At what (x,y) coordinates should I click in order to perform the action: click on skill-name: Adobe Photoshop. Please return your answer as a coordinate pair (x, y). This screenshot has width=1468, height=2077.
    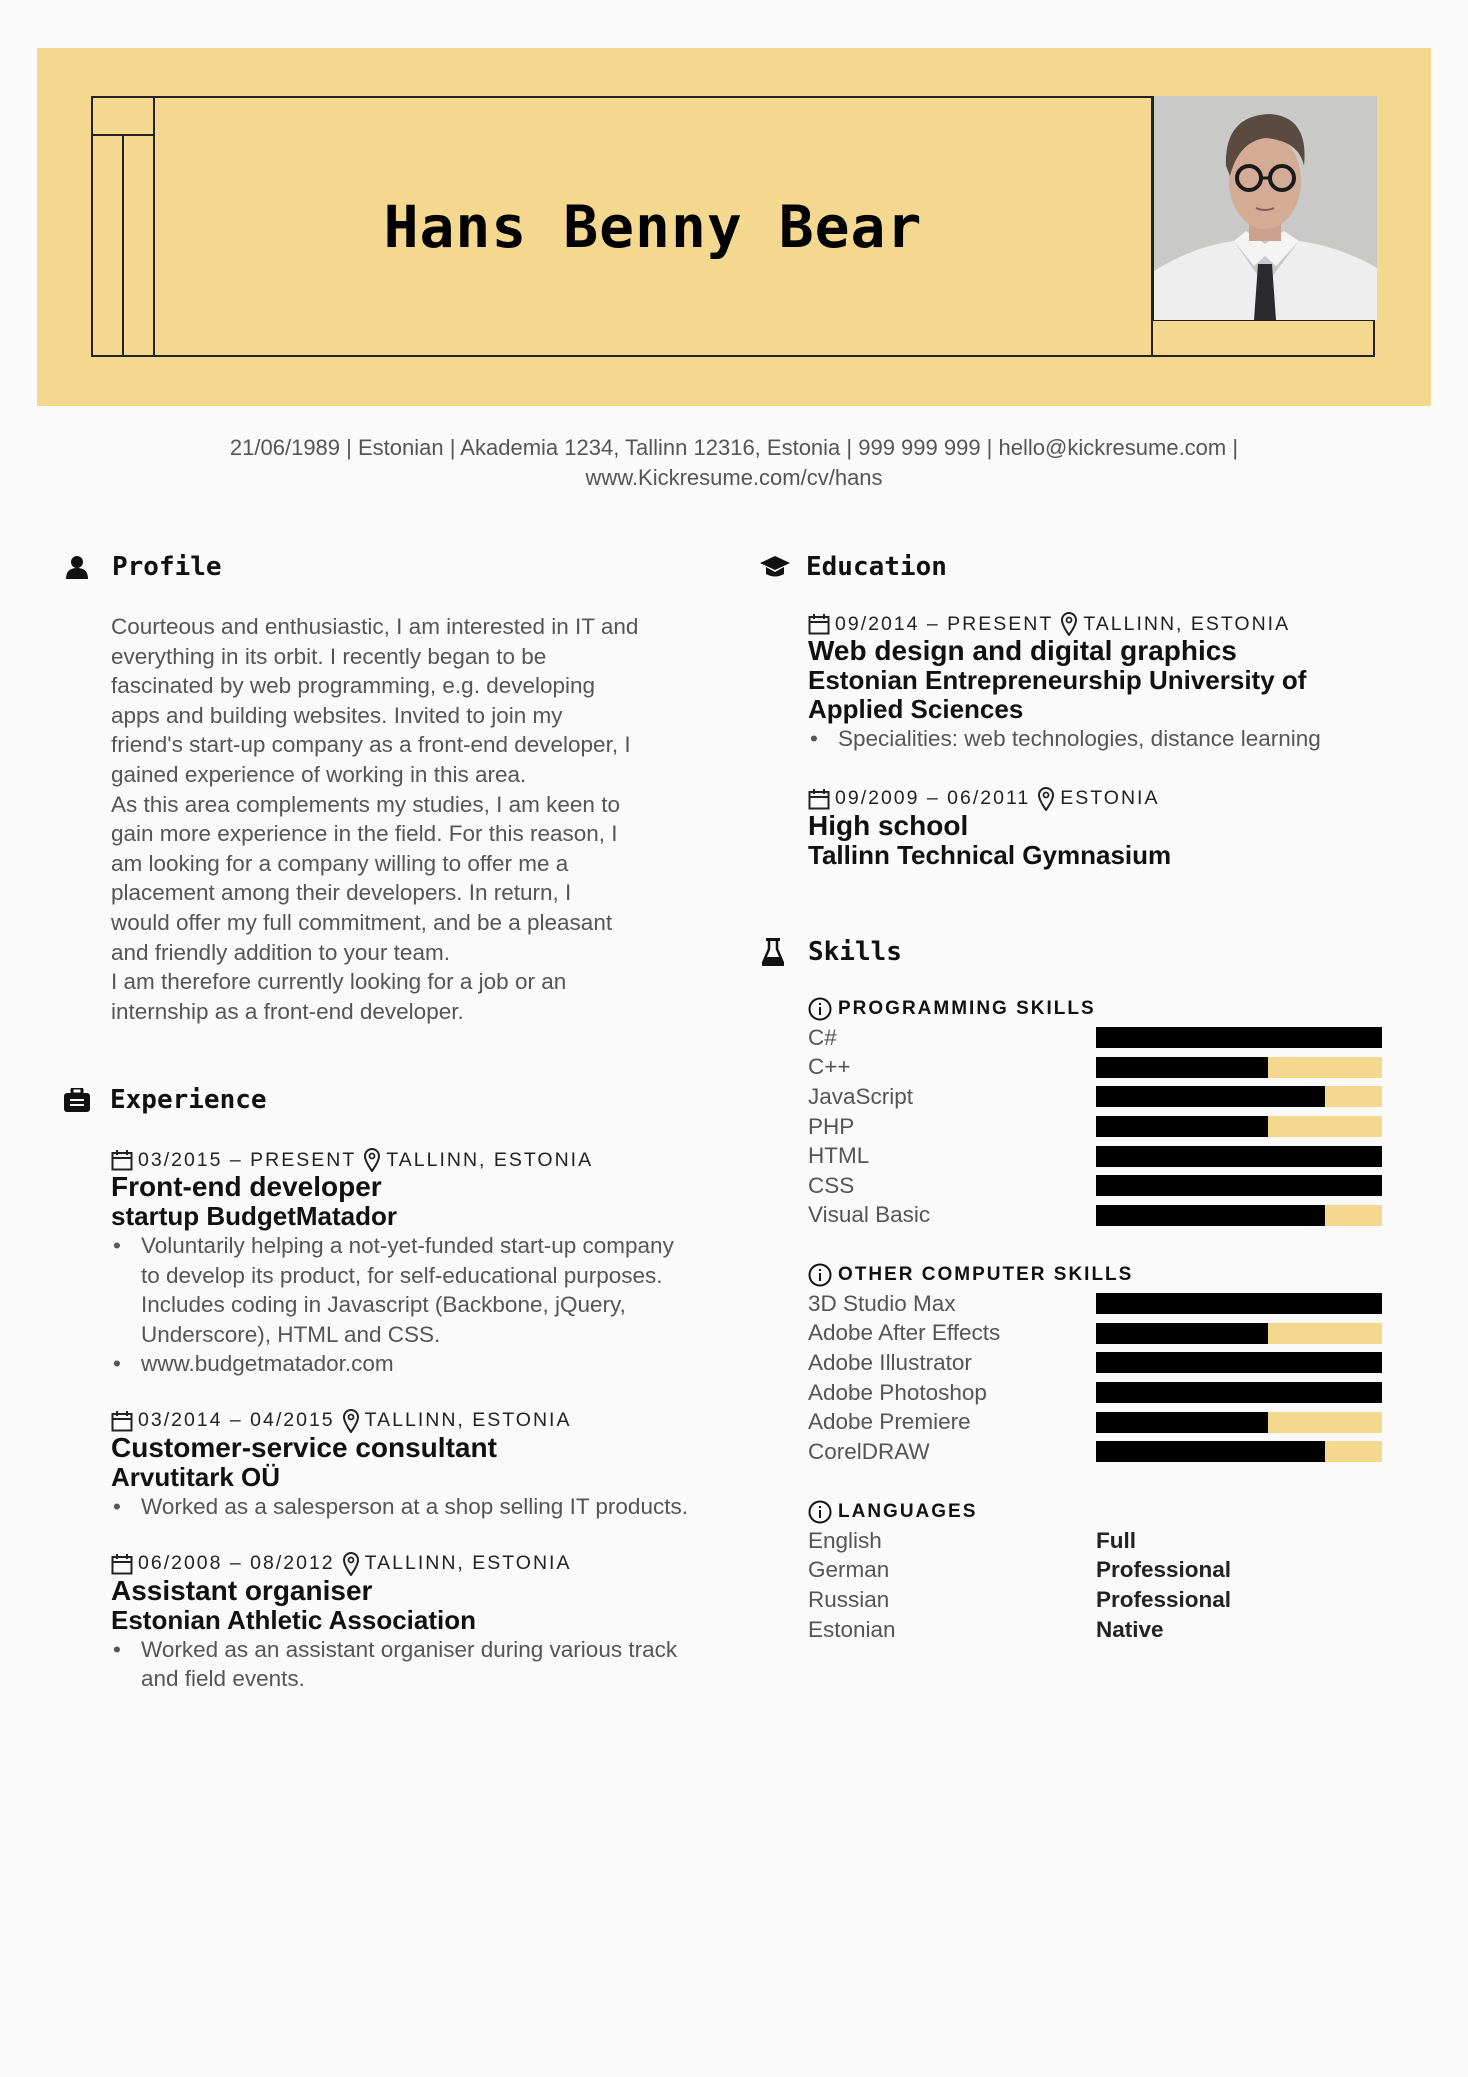
    Looking at the image, I should click on (897, 1392).